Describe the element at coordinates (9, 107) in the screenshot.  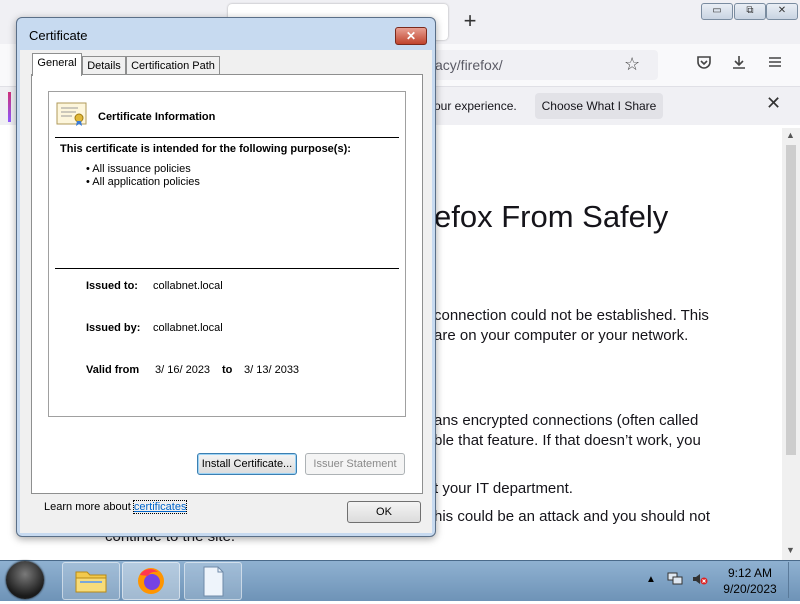
I see `sidebar-accent` at that location.